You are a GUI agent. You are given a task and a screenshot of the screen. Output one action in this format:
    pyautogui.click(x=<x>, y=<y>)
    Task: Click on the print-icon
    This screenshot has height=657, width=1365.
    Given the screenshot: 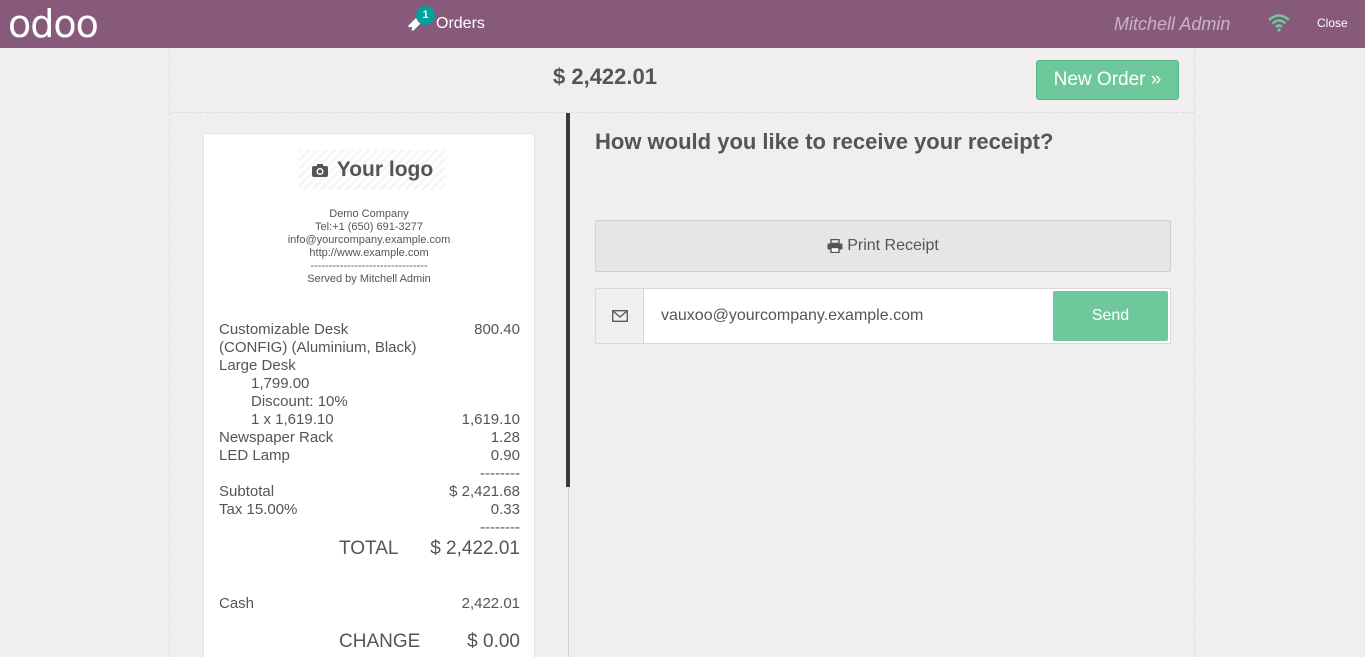 What is the action you would take?
    pyautogui.click(x=835, y=246)
    